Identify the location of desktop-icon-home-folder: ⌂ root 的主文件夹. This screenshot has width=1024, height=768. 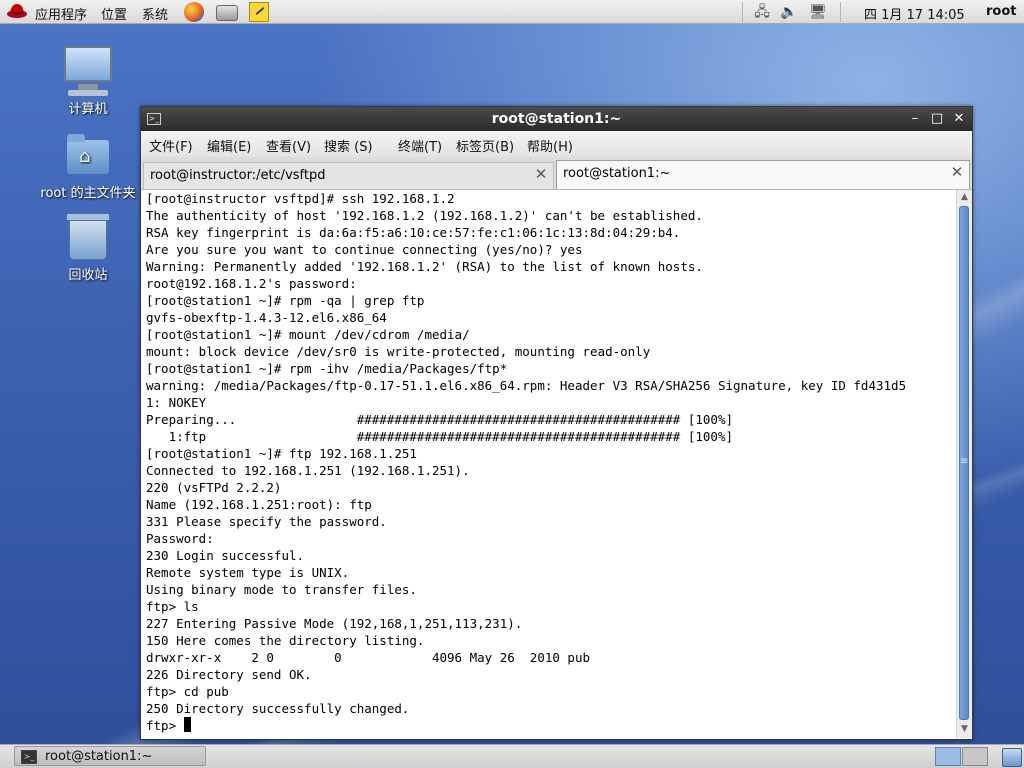
(88, 167).